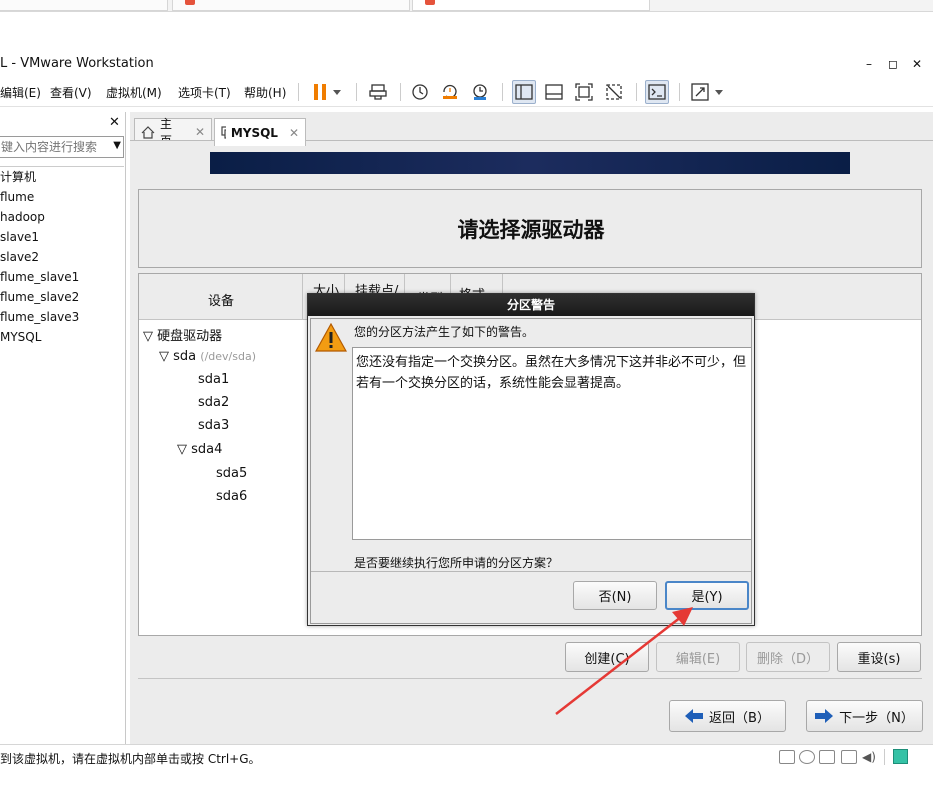  Describe the element at coordinates (320, 92) in the screenshot. I see `pause-icon` at that location.